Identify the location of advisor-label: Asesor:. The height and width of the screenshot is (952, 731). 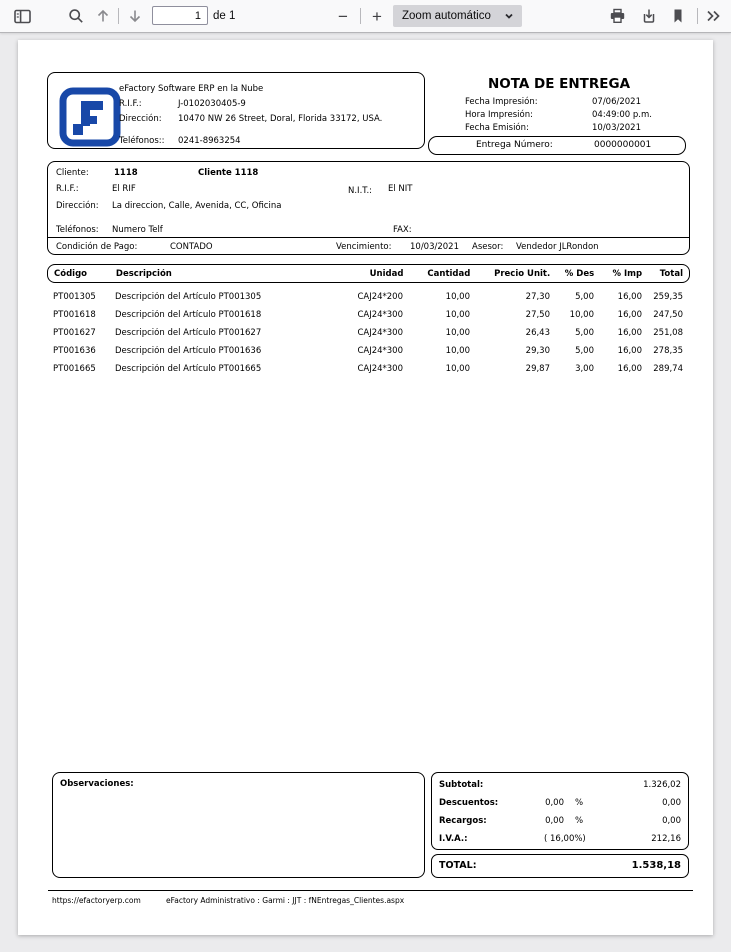
(488, 247).